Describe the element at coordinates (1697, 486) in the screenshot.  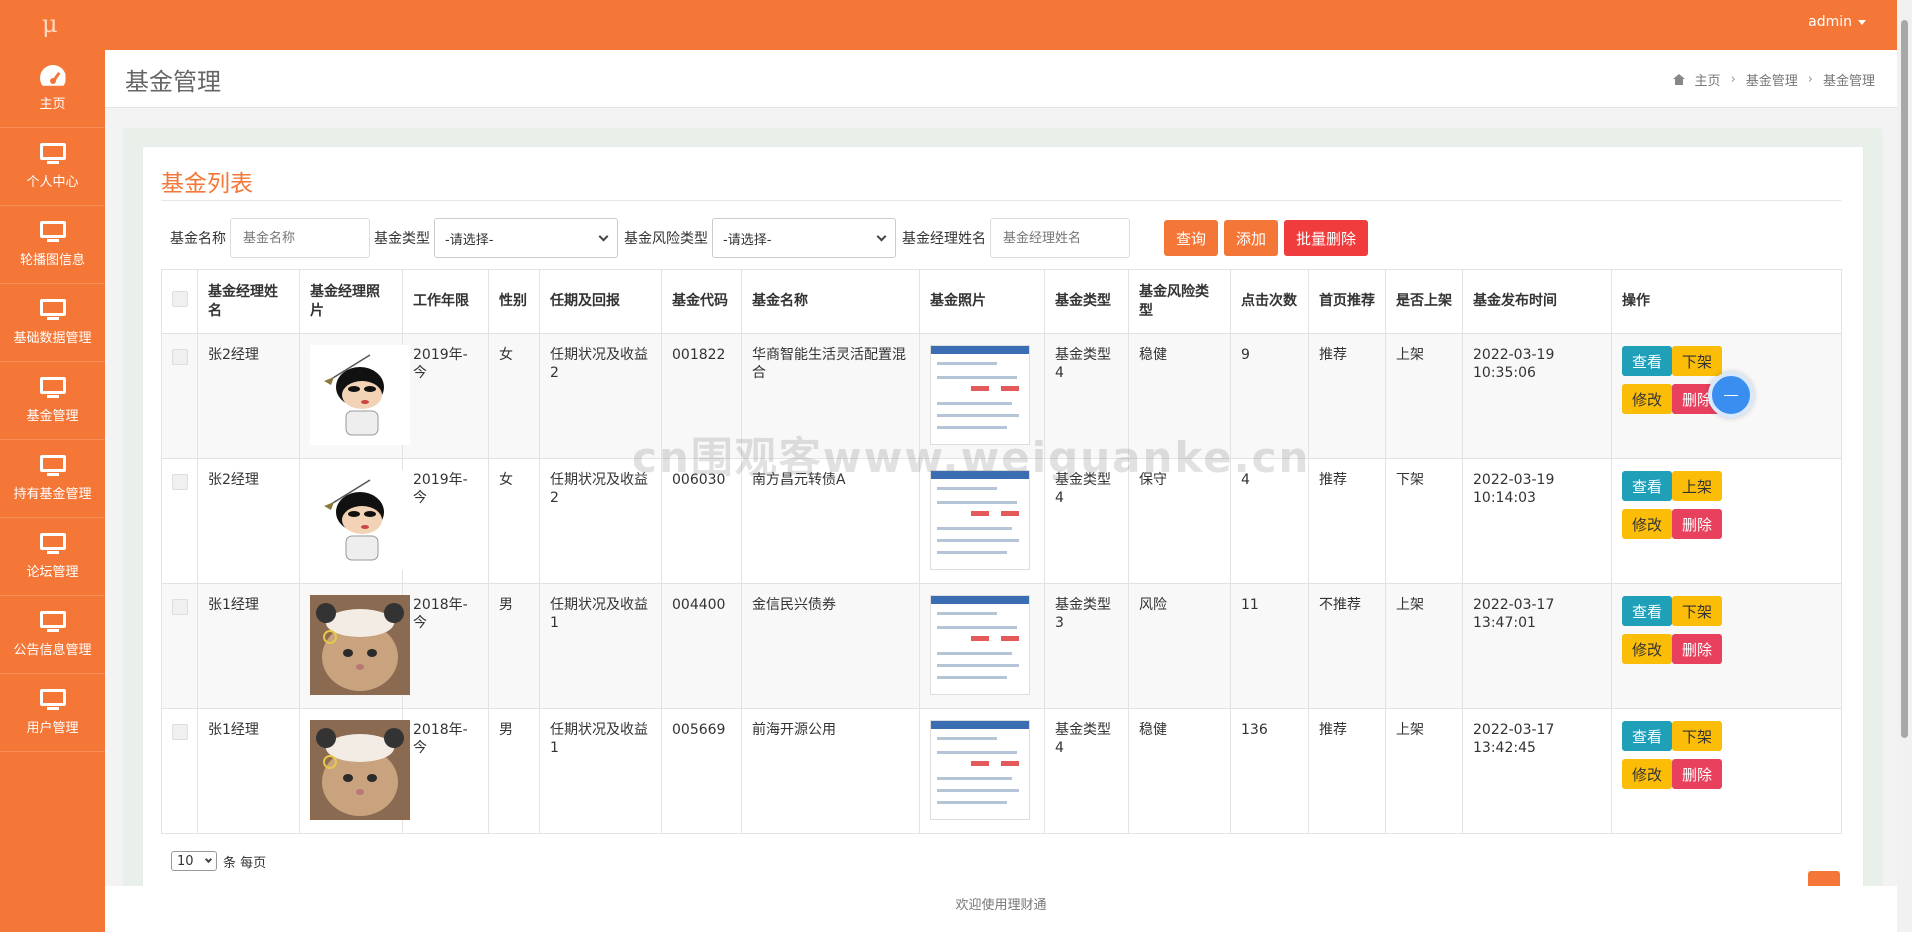
I see `toggle-listing-button: 上架` at that location.